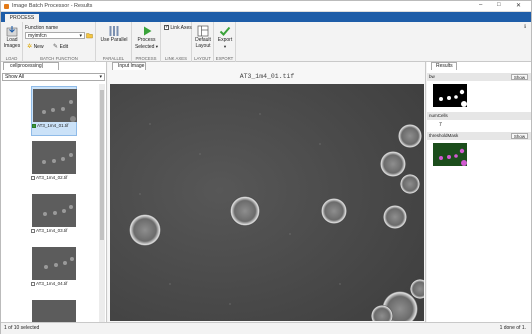 The height and width of the screenshot is (334, 532). Describe the element at coordinates (42, 28) in the screenshot. I see `function-name-label: Function name` at that location.